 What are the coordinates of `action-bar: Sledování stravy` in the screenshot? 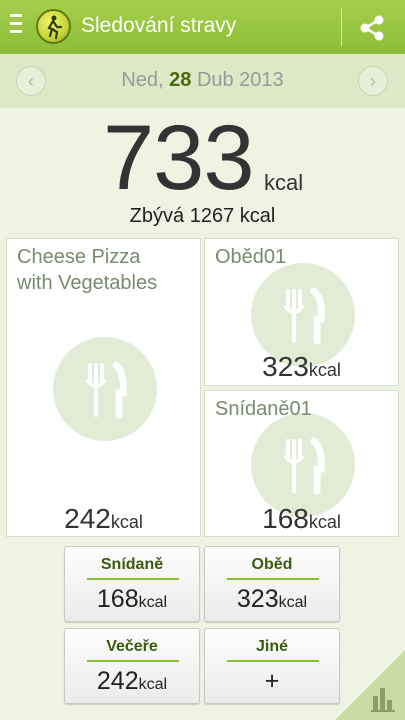 It's located at (202, 27).